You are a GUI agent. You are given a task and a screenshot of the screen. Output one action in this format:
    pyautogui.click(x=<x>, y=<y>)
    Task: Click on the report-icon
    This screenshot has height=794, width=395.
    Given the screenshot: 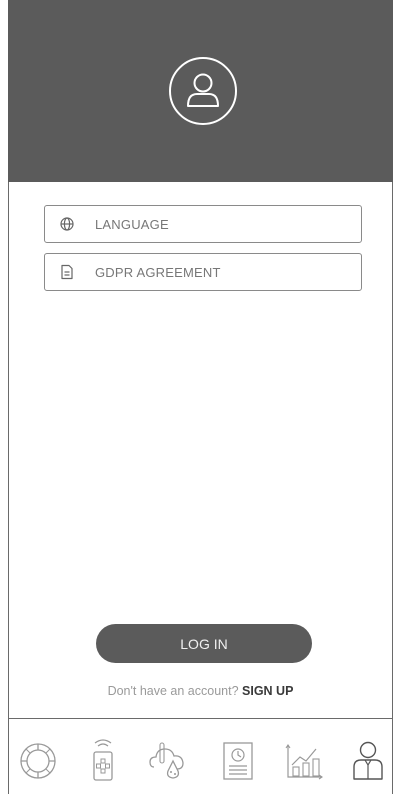 What is the action you would take?
    pyautogui.click(x=238, y=761)
    